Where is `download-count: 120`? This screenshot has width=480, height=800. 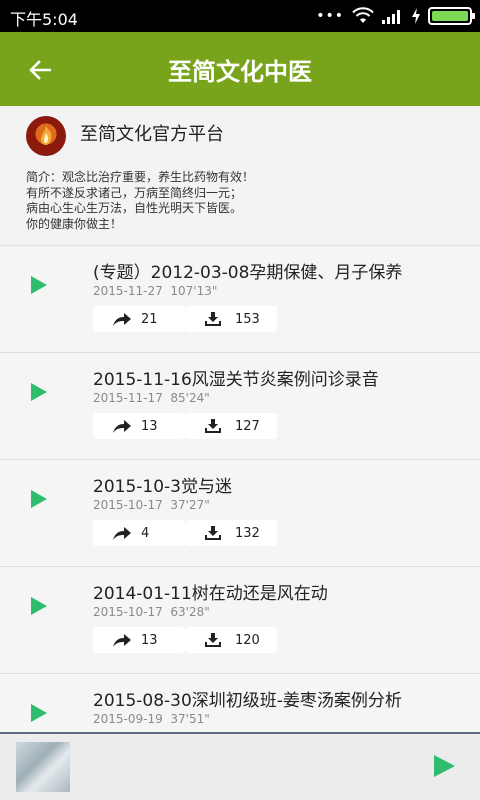 download-count: 120 is located at coordinates (247, 640).